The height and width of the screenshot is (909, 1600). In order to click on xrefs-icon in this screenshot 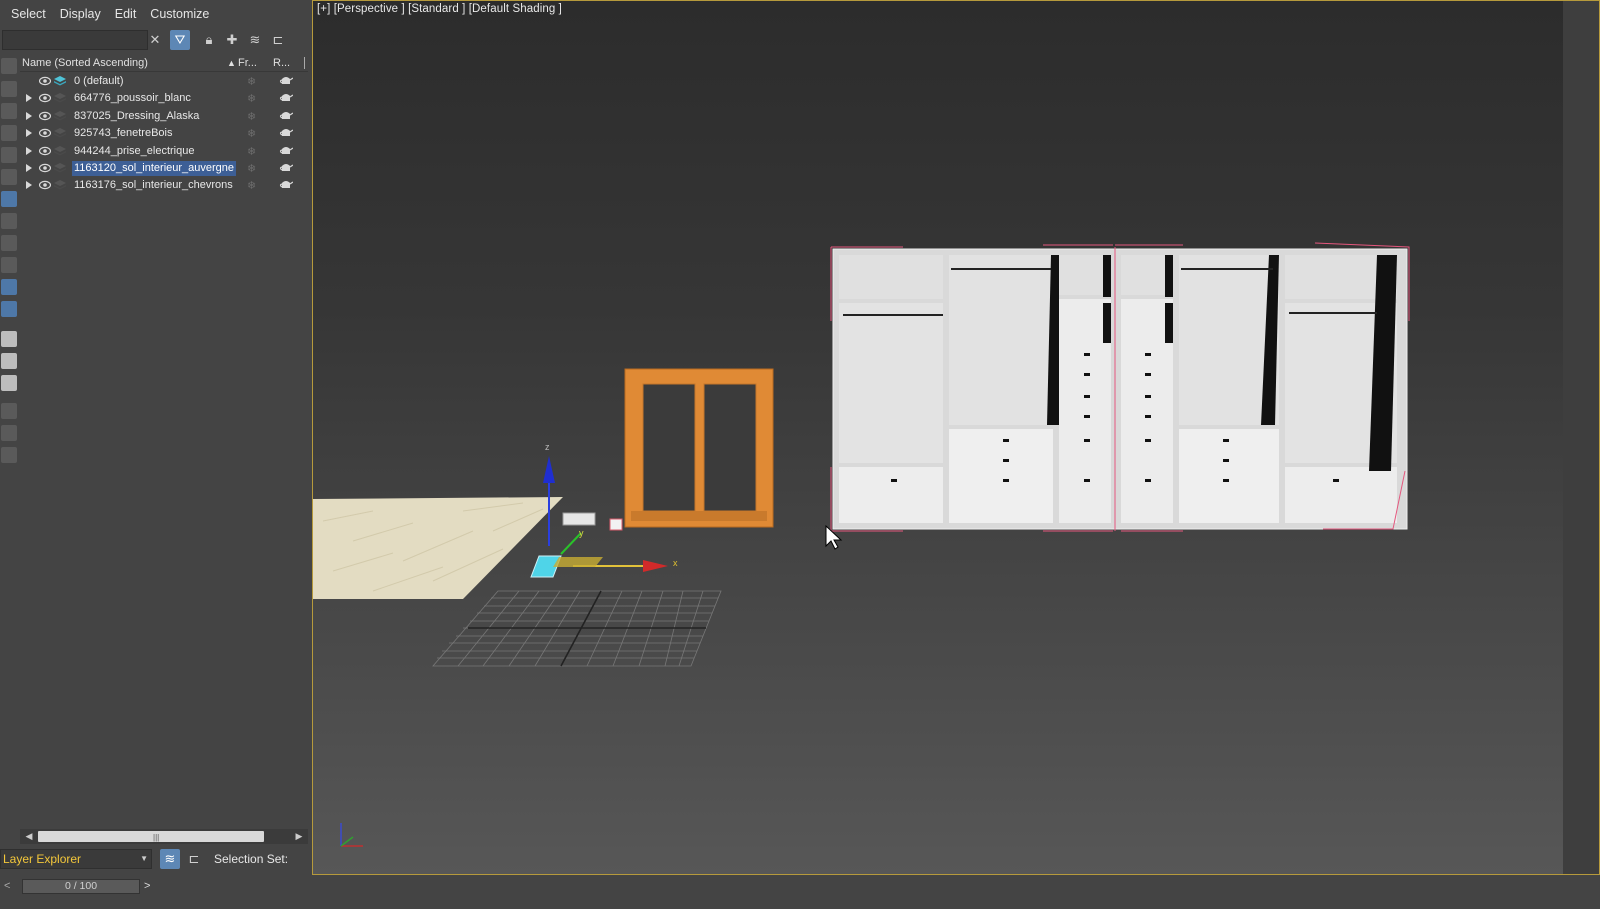, I will do `click(9, 221)`.